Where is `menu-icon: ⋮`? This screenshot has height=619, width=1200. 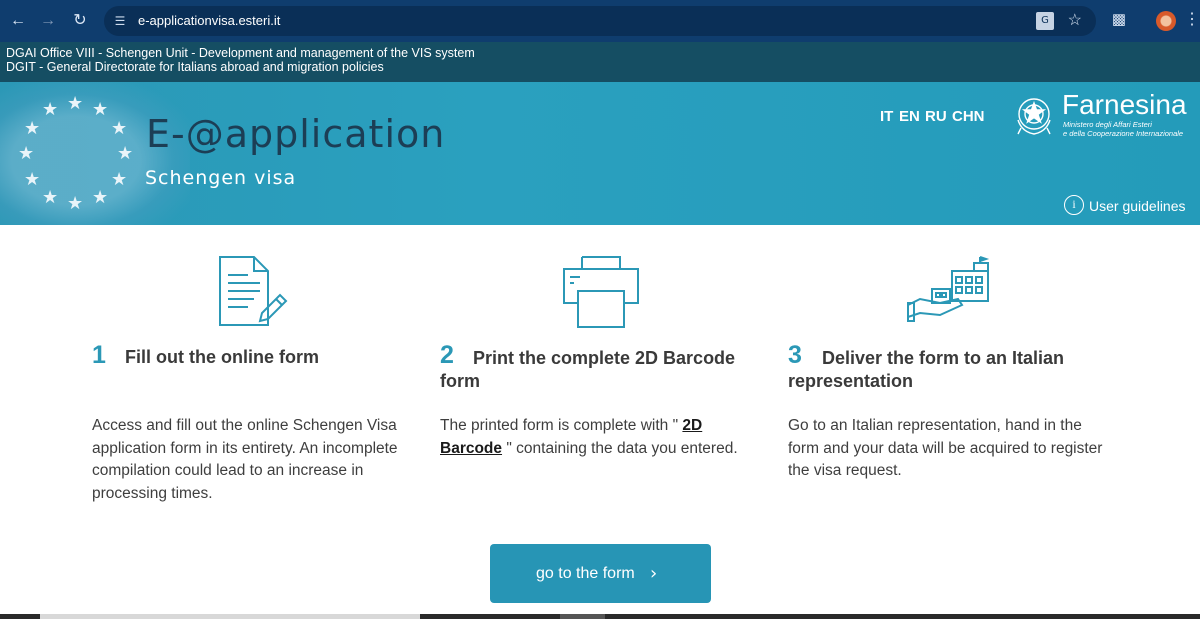
menu-icon: ⋮ is located at coordinates (1192, 20).